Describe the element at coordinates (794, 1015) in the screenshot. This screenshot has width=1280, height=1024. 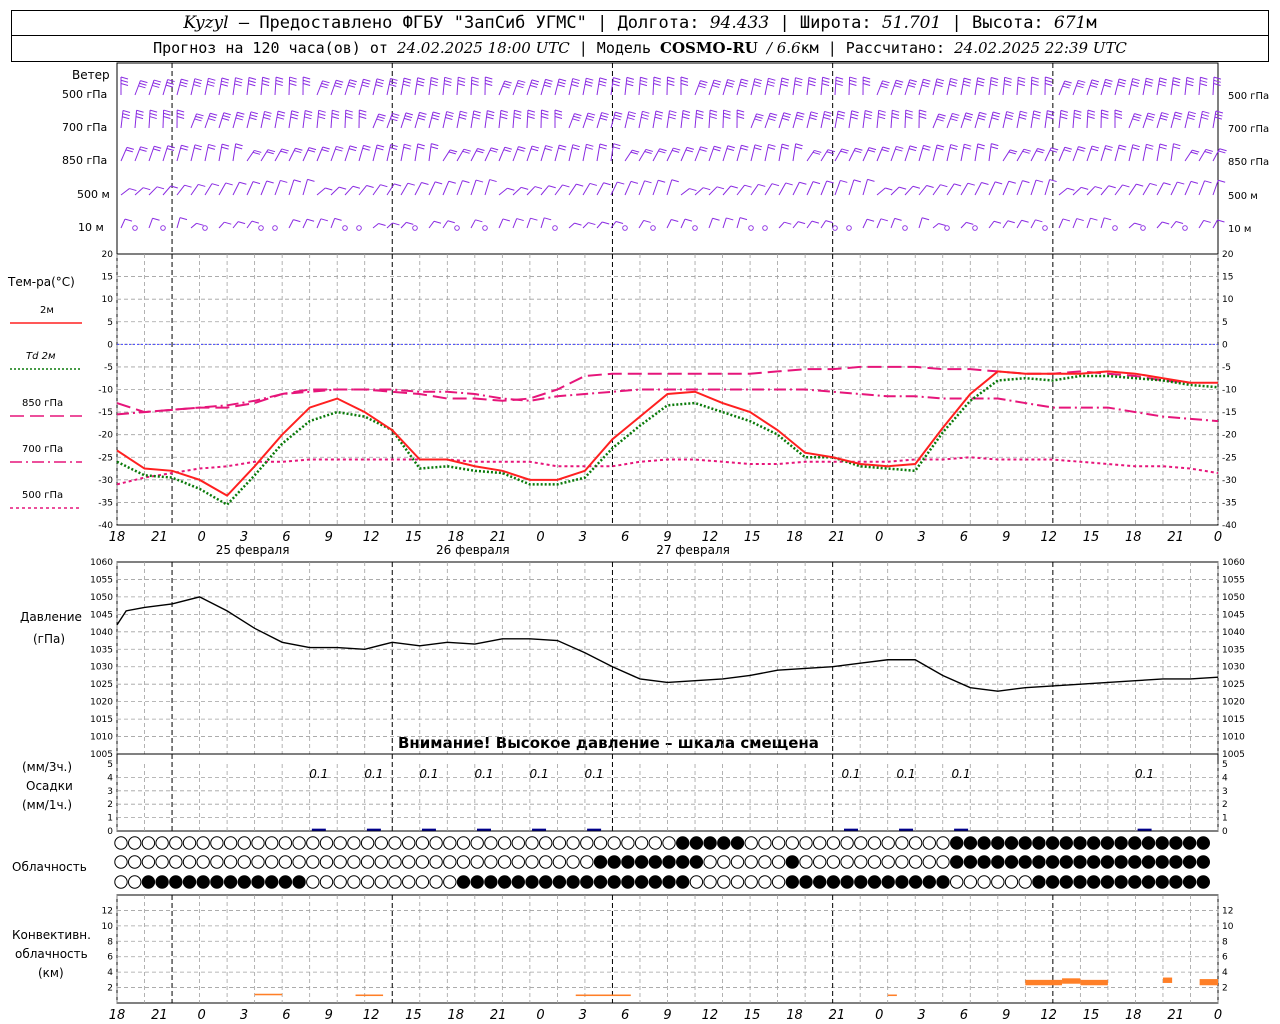
I see `bottom-hour-tick-label: 18` at that location.